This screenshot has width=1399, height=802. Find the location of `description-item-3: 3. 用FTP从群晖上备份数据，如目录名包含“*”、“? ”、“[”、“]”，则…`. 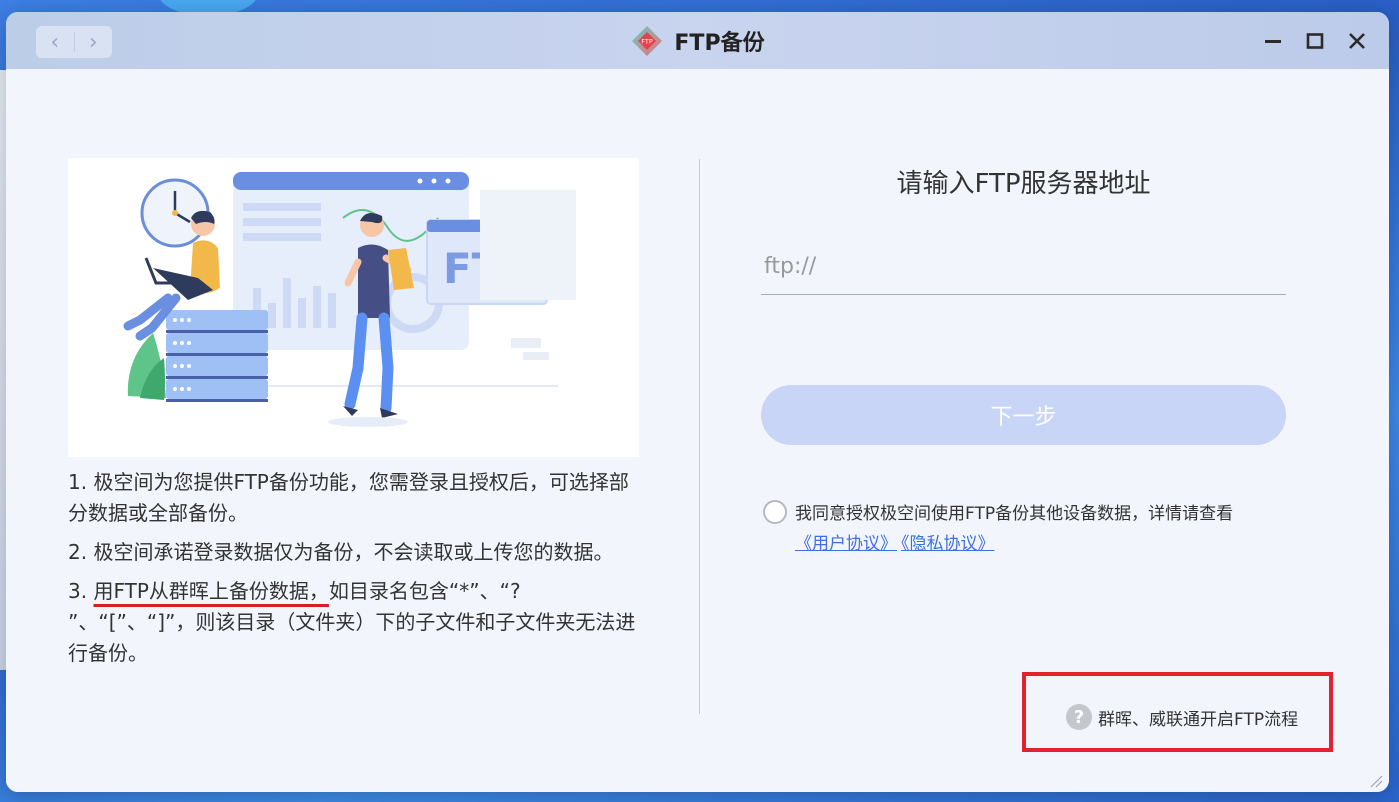

description-item-3: 3. 用FTP从群晖上备份数据，如目录名包含“*”、“? ”、“[”、“]”，则… is located at coordinates (356, 622).